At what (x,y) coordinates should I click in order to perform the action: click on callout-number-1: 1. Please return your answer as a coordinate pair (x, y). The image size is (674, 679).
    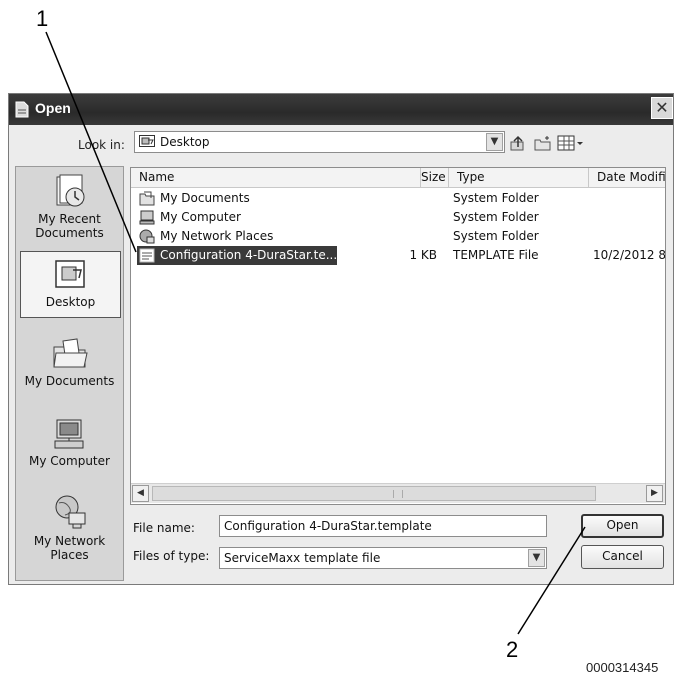
    Looking at the image, I should click on (42, 18).